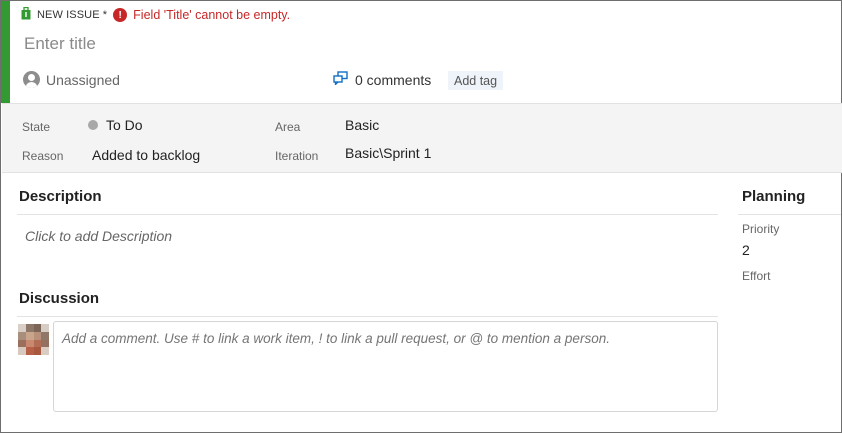  I want to click on user-placeholder-icon, so click(31, 79).